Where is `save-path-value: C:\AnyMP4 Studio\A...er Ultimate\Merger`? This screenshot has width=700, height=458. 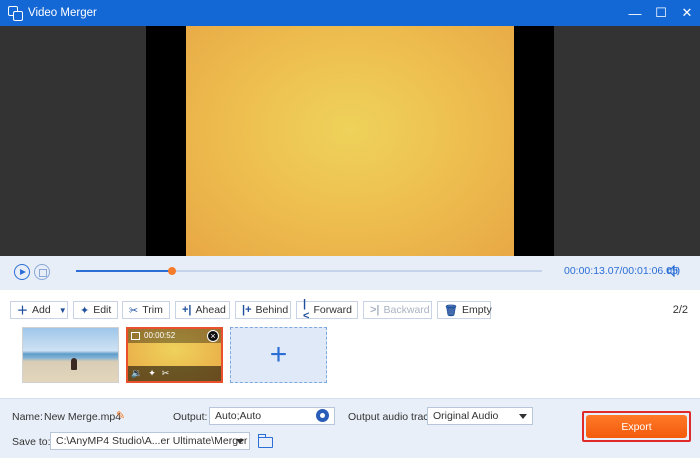
save-path-value: C:\AnyMP4 Studio\A...er Ultimate\Merger is located at coordinates (152, 441).